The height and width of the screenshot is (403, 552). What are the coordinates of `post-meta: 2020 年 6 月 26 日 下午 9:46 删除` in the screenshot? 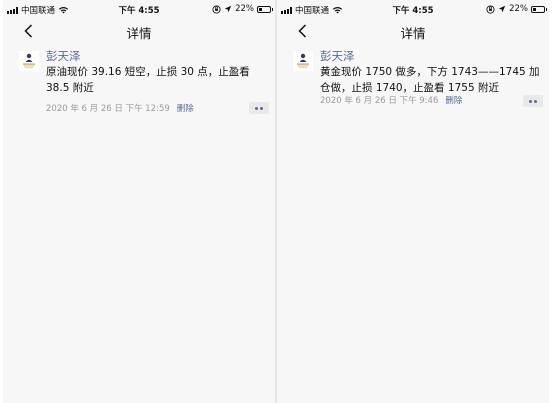 It's located at (391, 101).